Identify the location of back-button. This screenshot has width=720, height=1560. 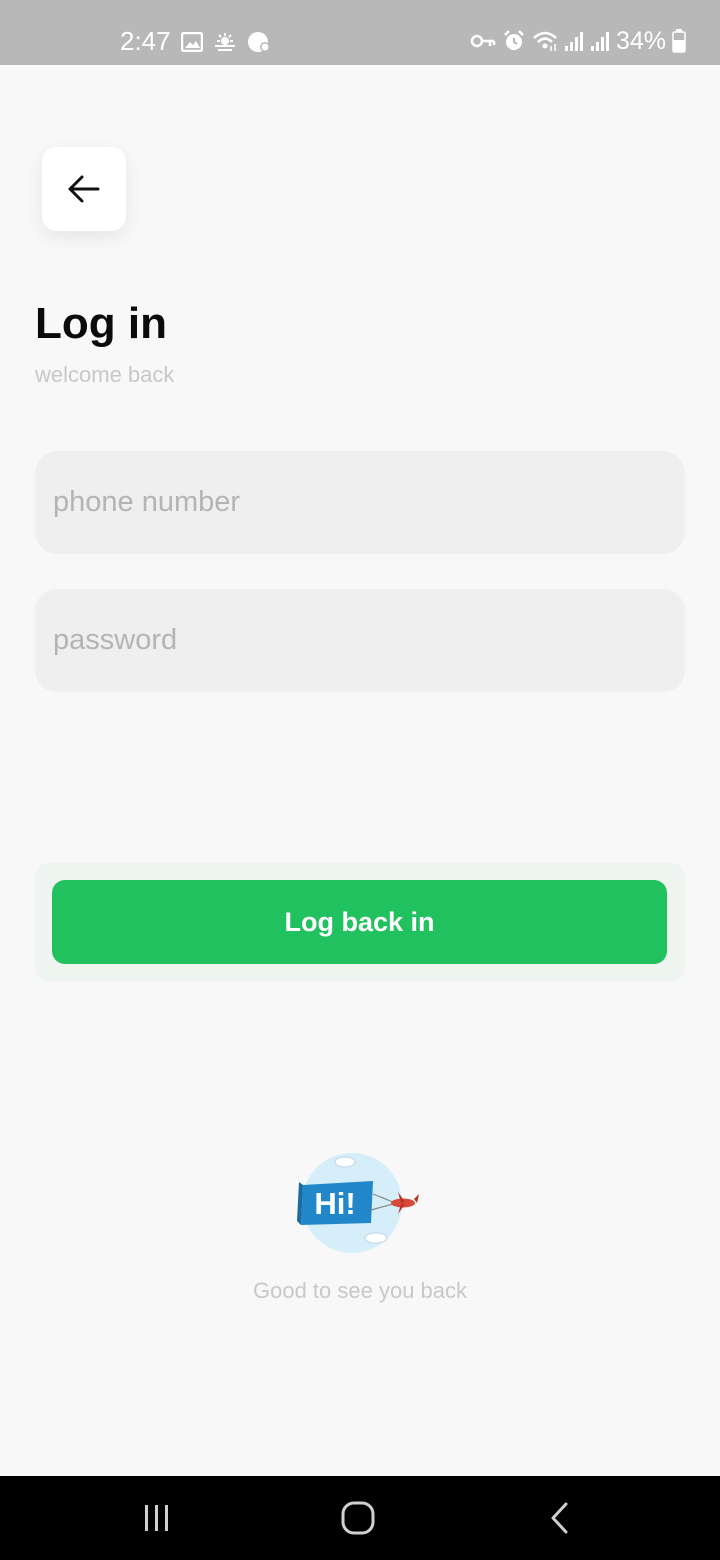
(84, 189).